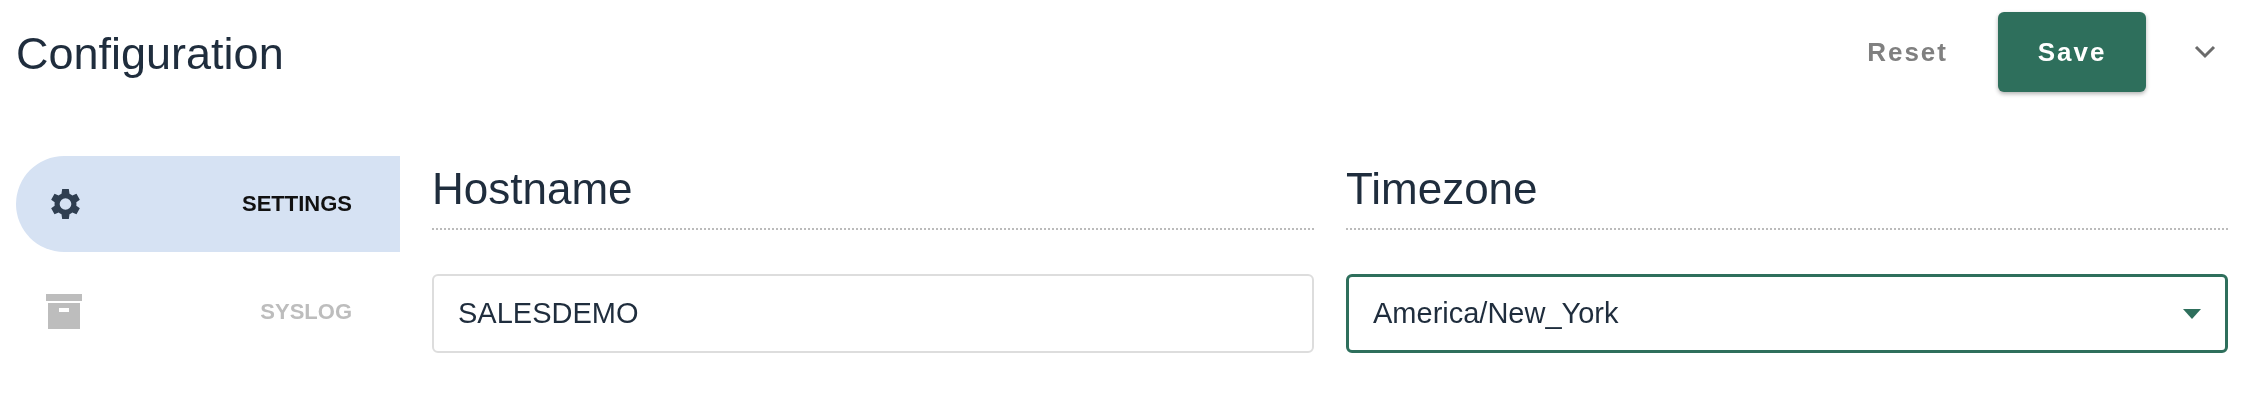  What do you see at coordinates (2192, 313) in the screenshot?
I see `caret-icon` at bounding box center [2192, 313].